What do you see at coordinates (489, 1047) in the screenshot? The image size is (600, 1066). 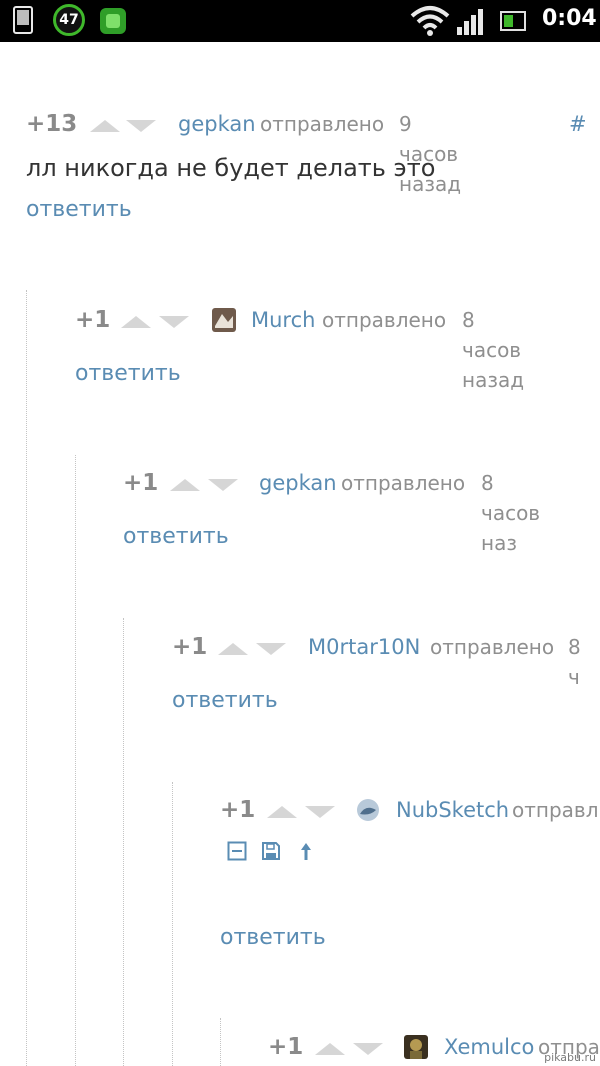 I see `comment-author-link: Xemulco` at bounding box center [489, 1047].